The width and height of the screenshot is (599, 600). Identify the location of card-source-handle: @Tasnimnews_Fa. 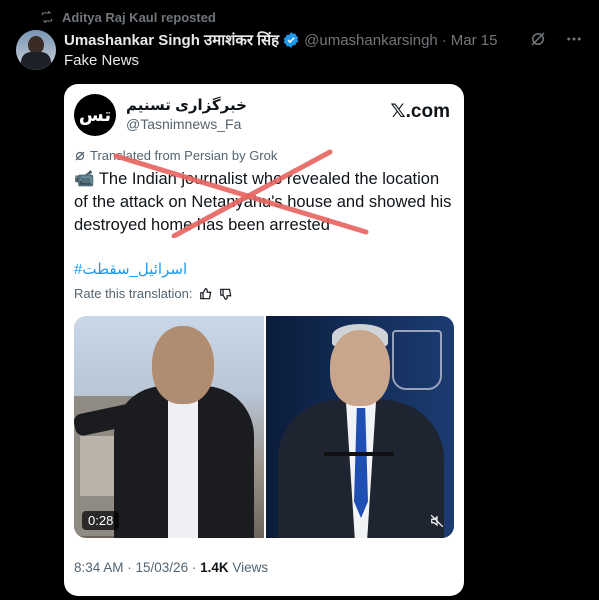
(184, 124).